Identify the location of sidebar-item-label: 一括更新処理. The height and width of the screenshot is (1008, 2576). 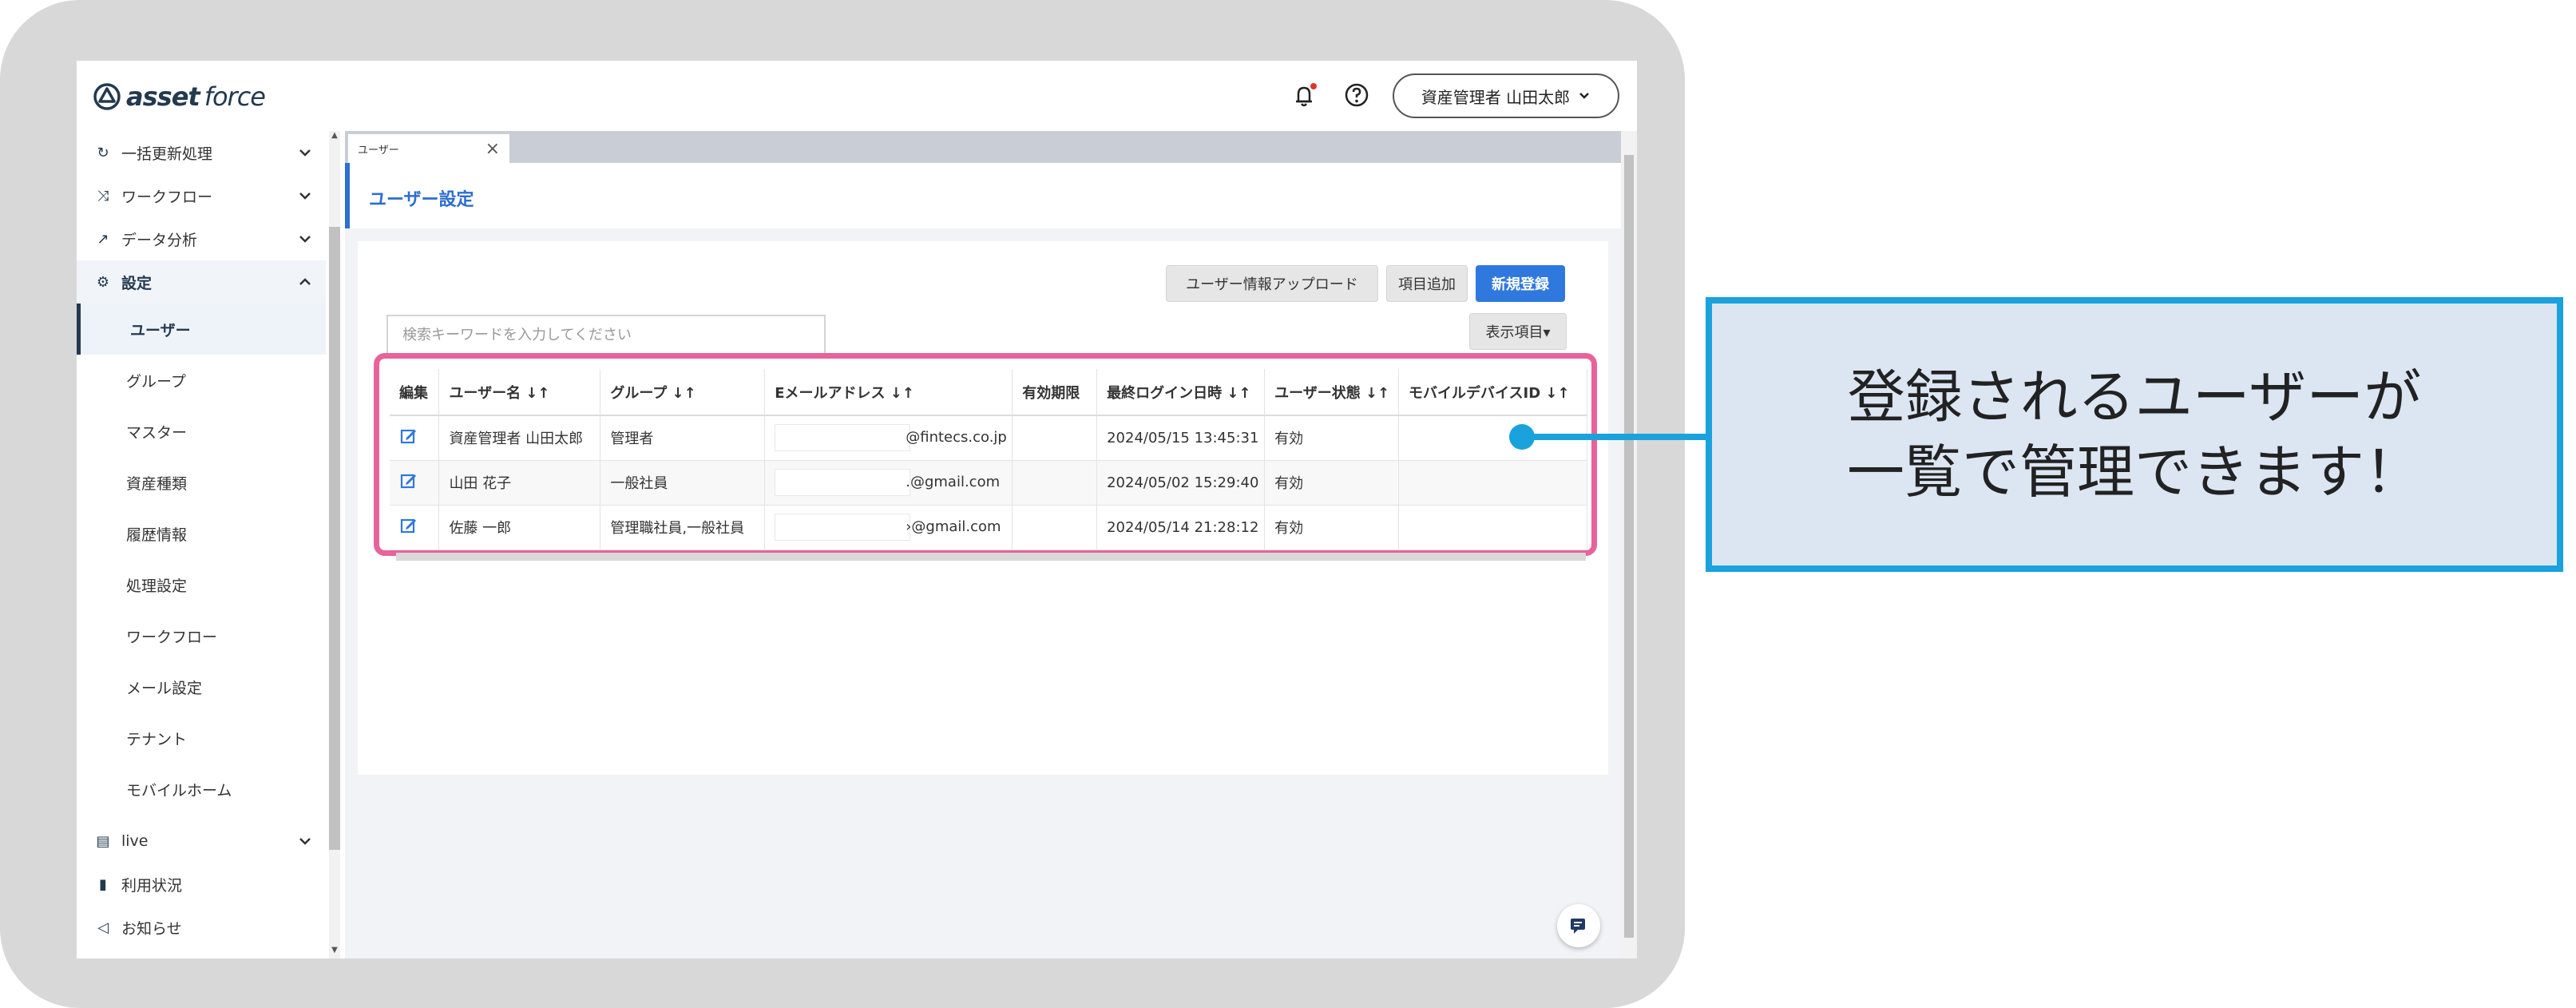
(167, 154).